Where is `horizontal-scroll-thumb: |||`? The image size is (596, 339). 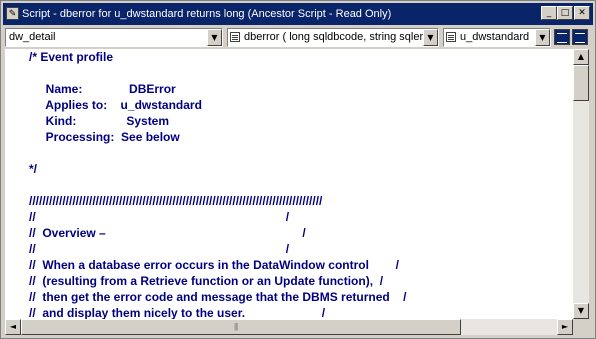
horizontal-scroll-thumb: ||| is located at coordinates (241, 327).